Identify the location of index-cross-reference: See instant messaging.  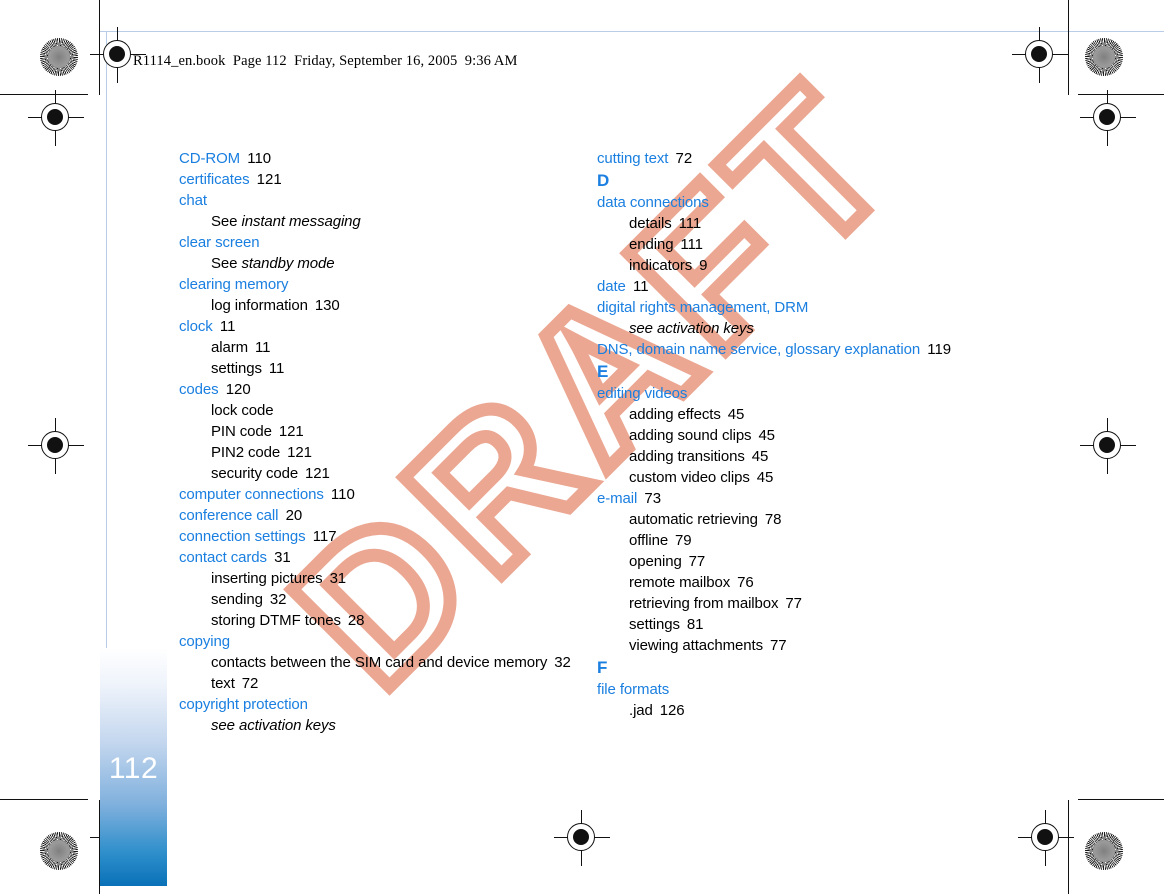
(379, 221).